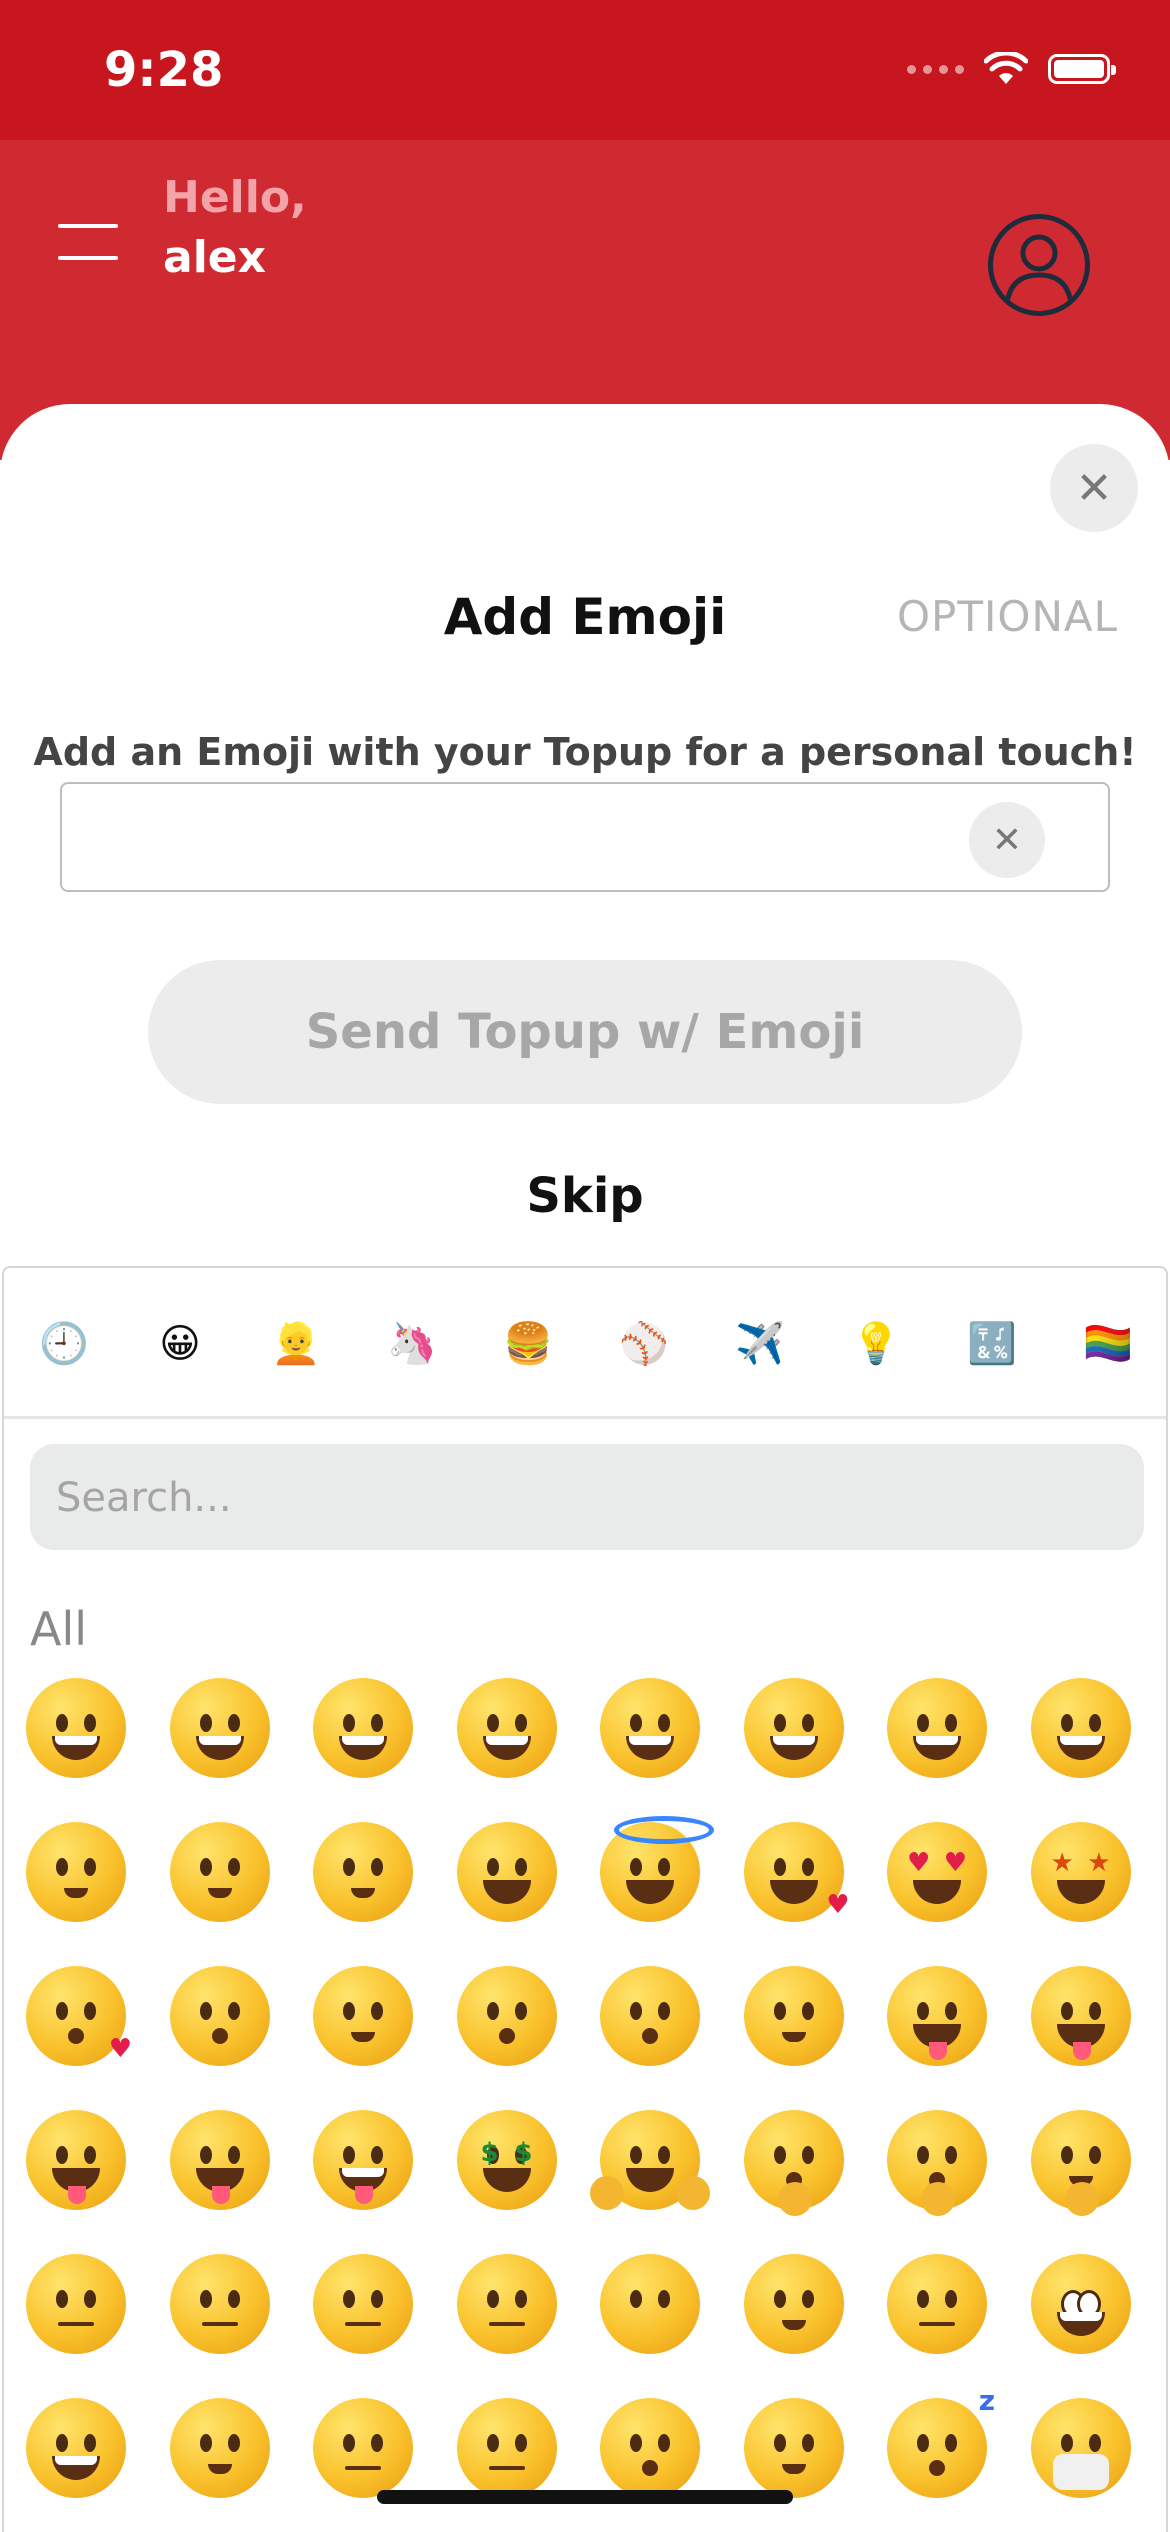 Image resolution: width=1170 pixels, height=2532 pixels. What do you see at coordinates (794, 2160) in the screenshot?
I see `face-hand-over-mouth-emoji` at bounding box center [794, 2160].